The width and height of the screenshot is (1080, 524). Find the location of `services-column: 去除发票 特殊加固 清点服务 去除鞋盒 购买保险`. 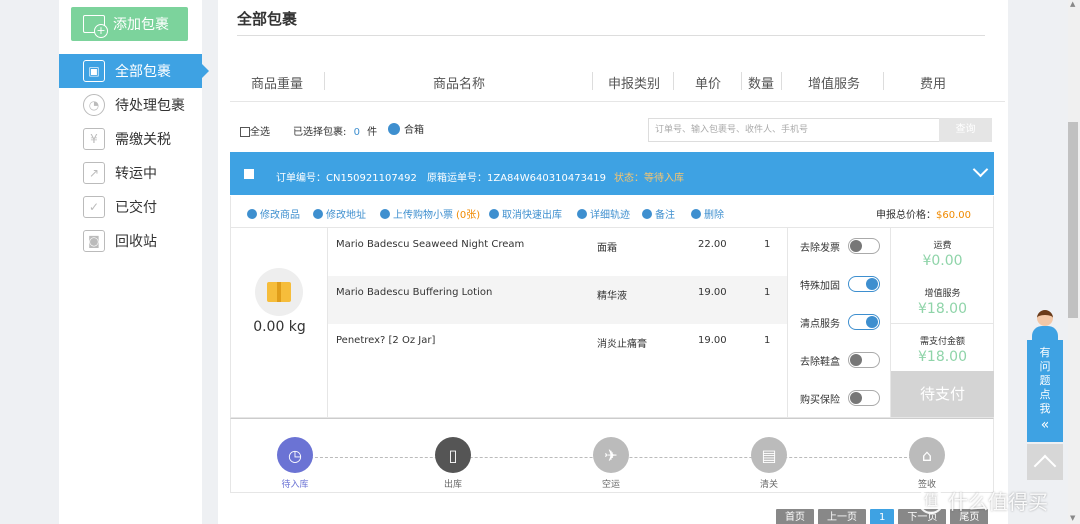

services-column: 去除发票 特殊加固 清点服务 去除鞋盒 购买保险 is located at coordinates (839, 322).